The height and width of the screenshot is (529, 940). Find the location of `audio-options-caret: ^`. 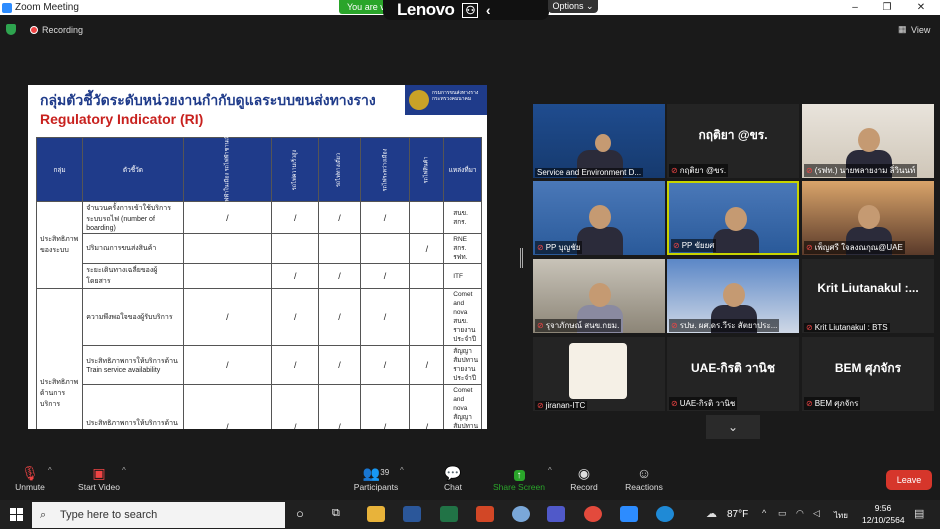

audio-options-caret: ^ is located at coordinates (50, 470).